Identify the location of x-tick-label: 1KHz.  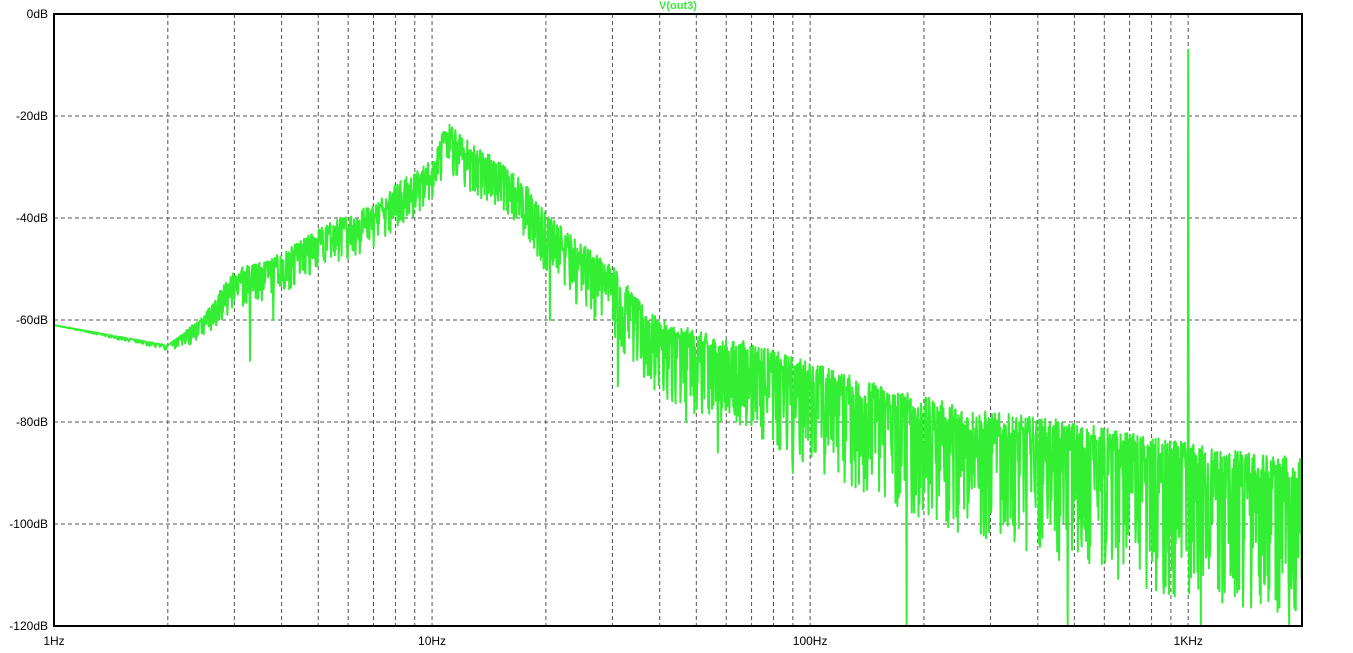
(1188, 641).